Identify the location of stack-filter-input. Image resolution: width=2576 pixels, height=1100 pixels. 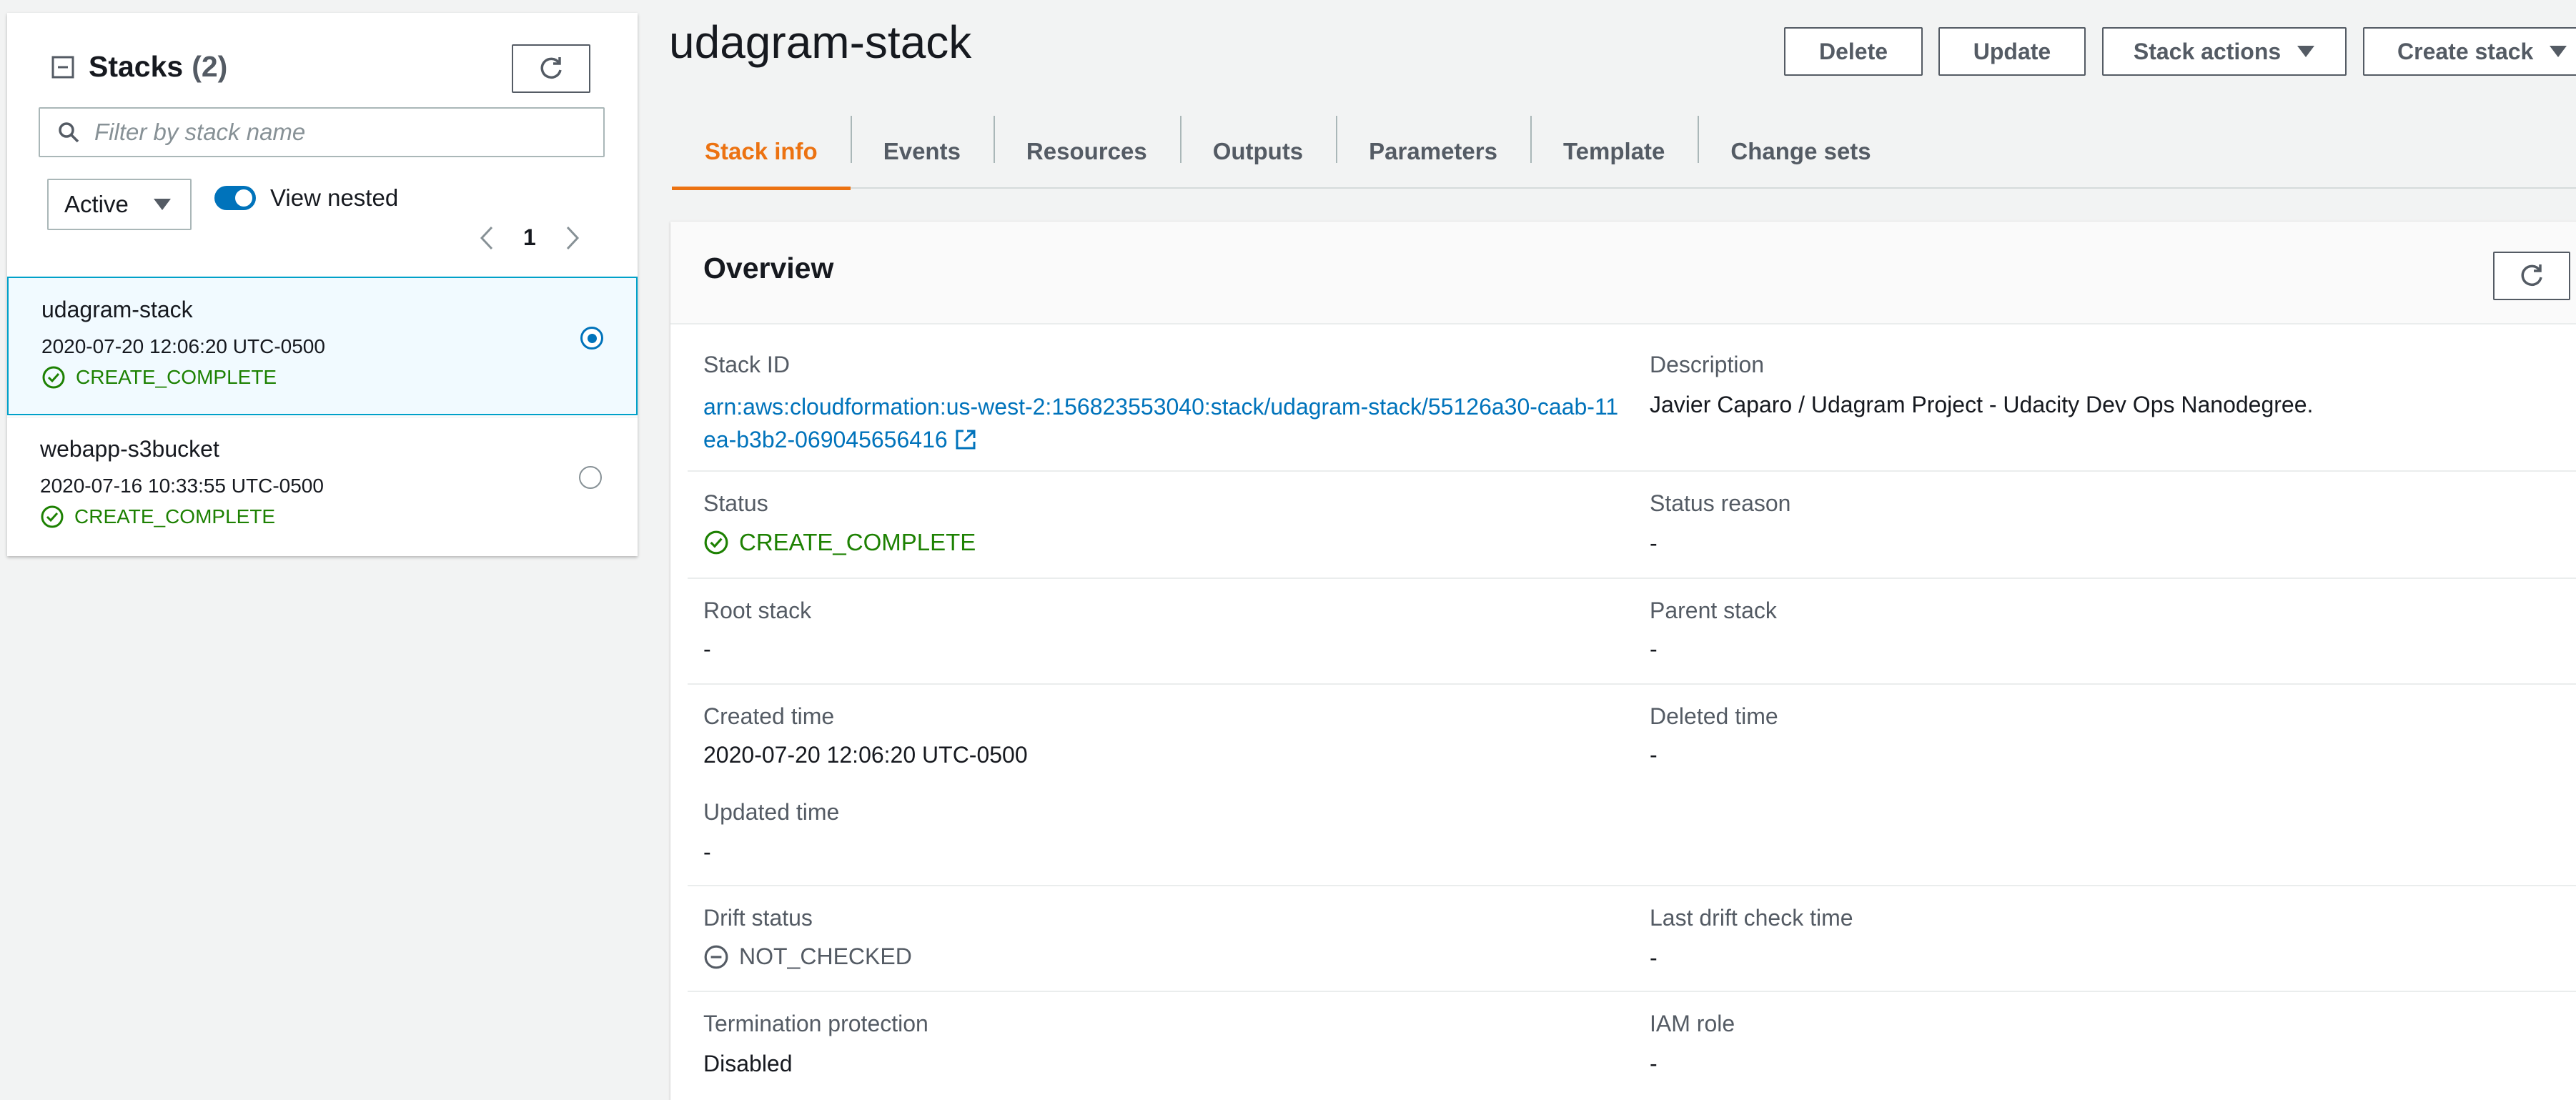
(344, 132).